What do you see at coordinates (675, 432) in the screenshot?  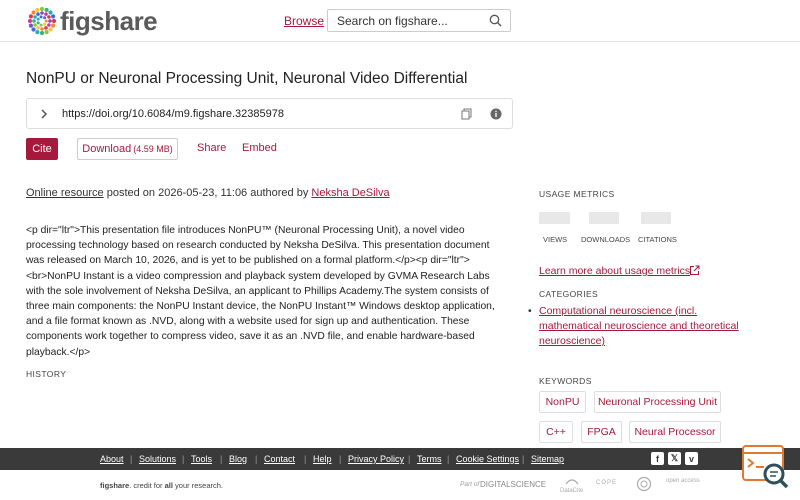 I see `keyword-tag: Neural Processor` at bounding box center [675, 432].